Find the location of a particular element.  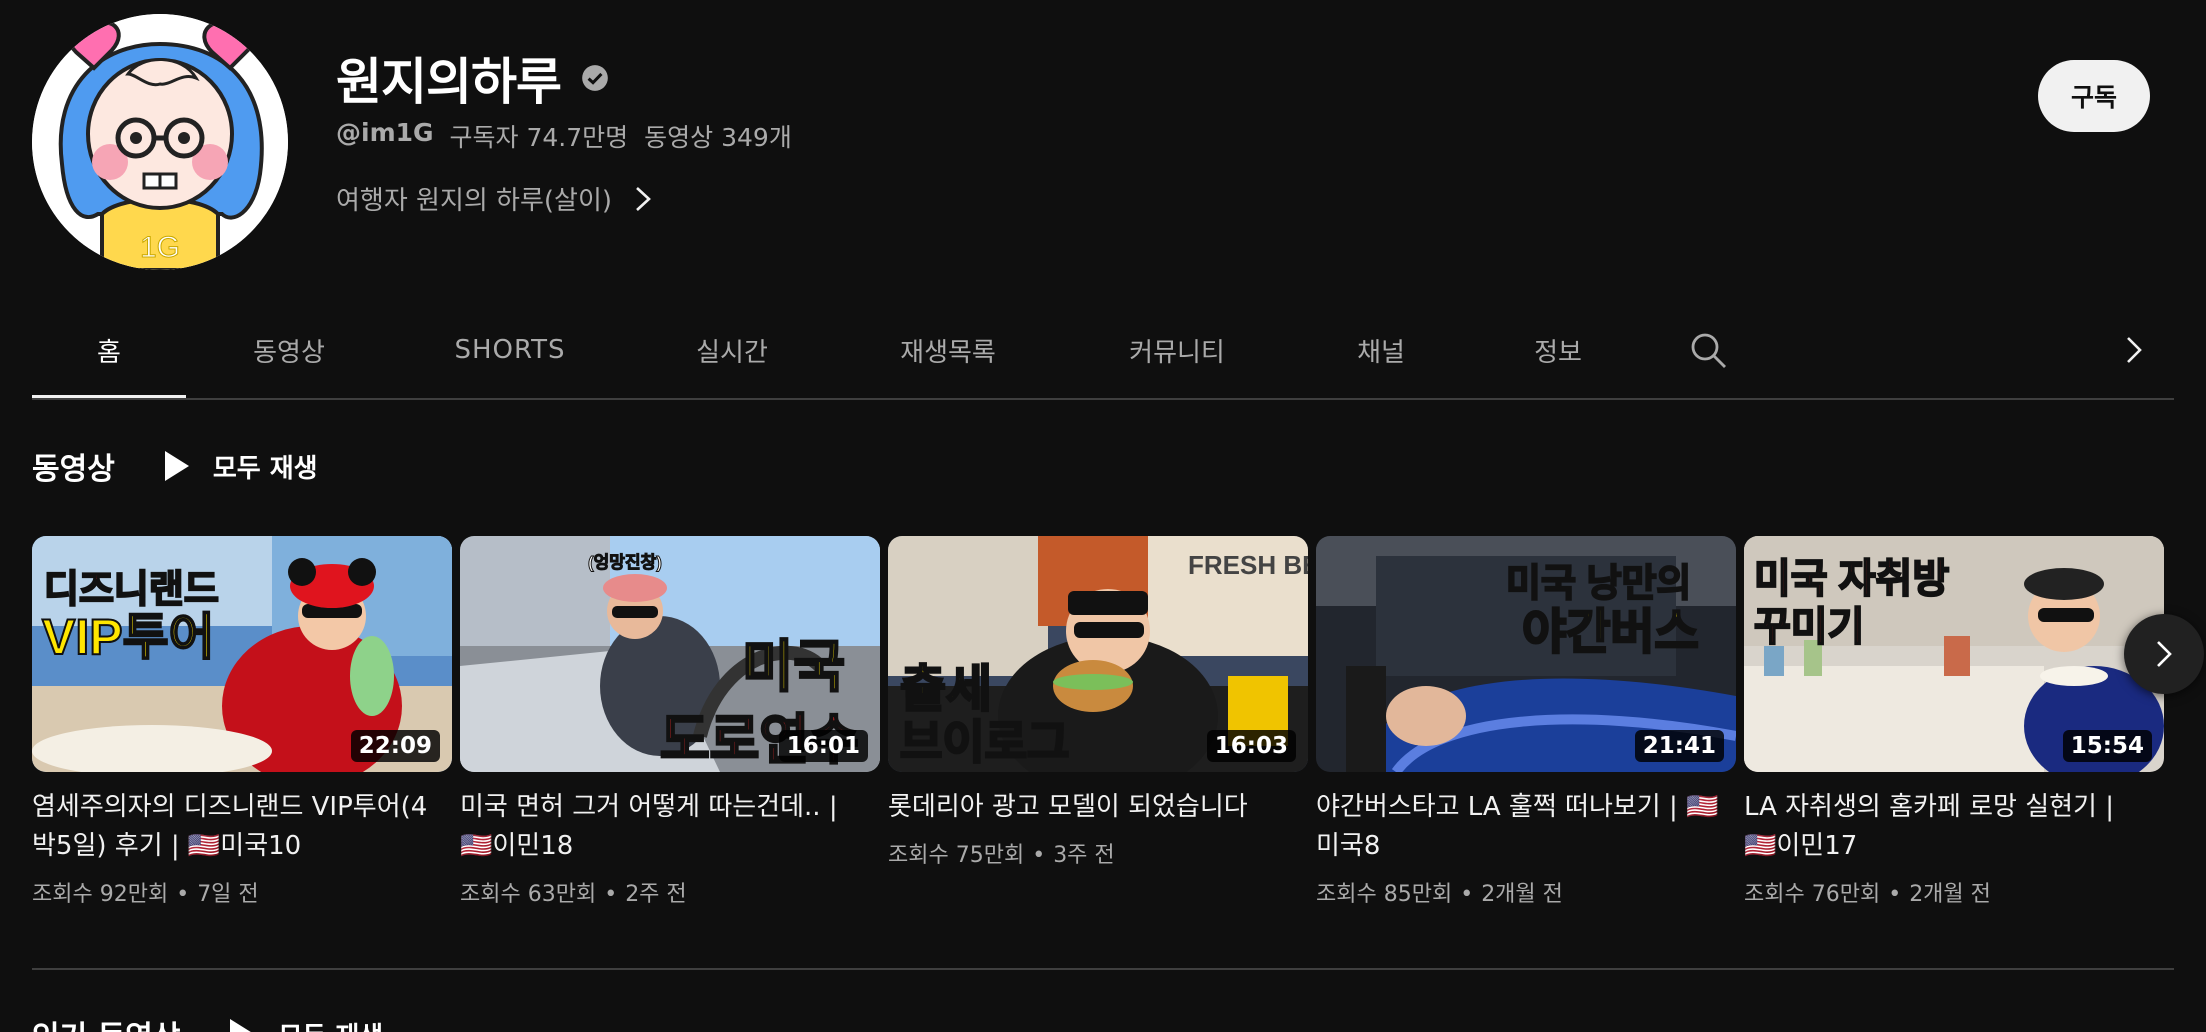

channel-avatar: 1G is located at coordinates (160, 142).